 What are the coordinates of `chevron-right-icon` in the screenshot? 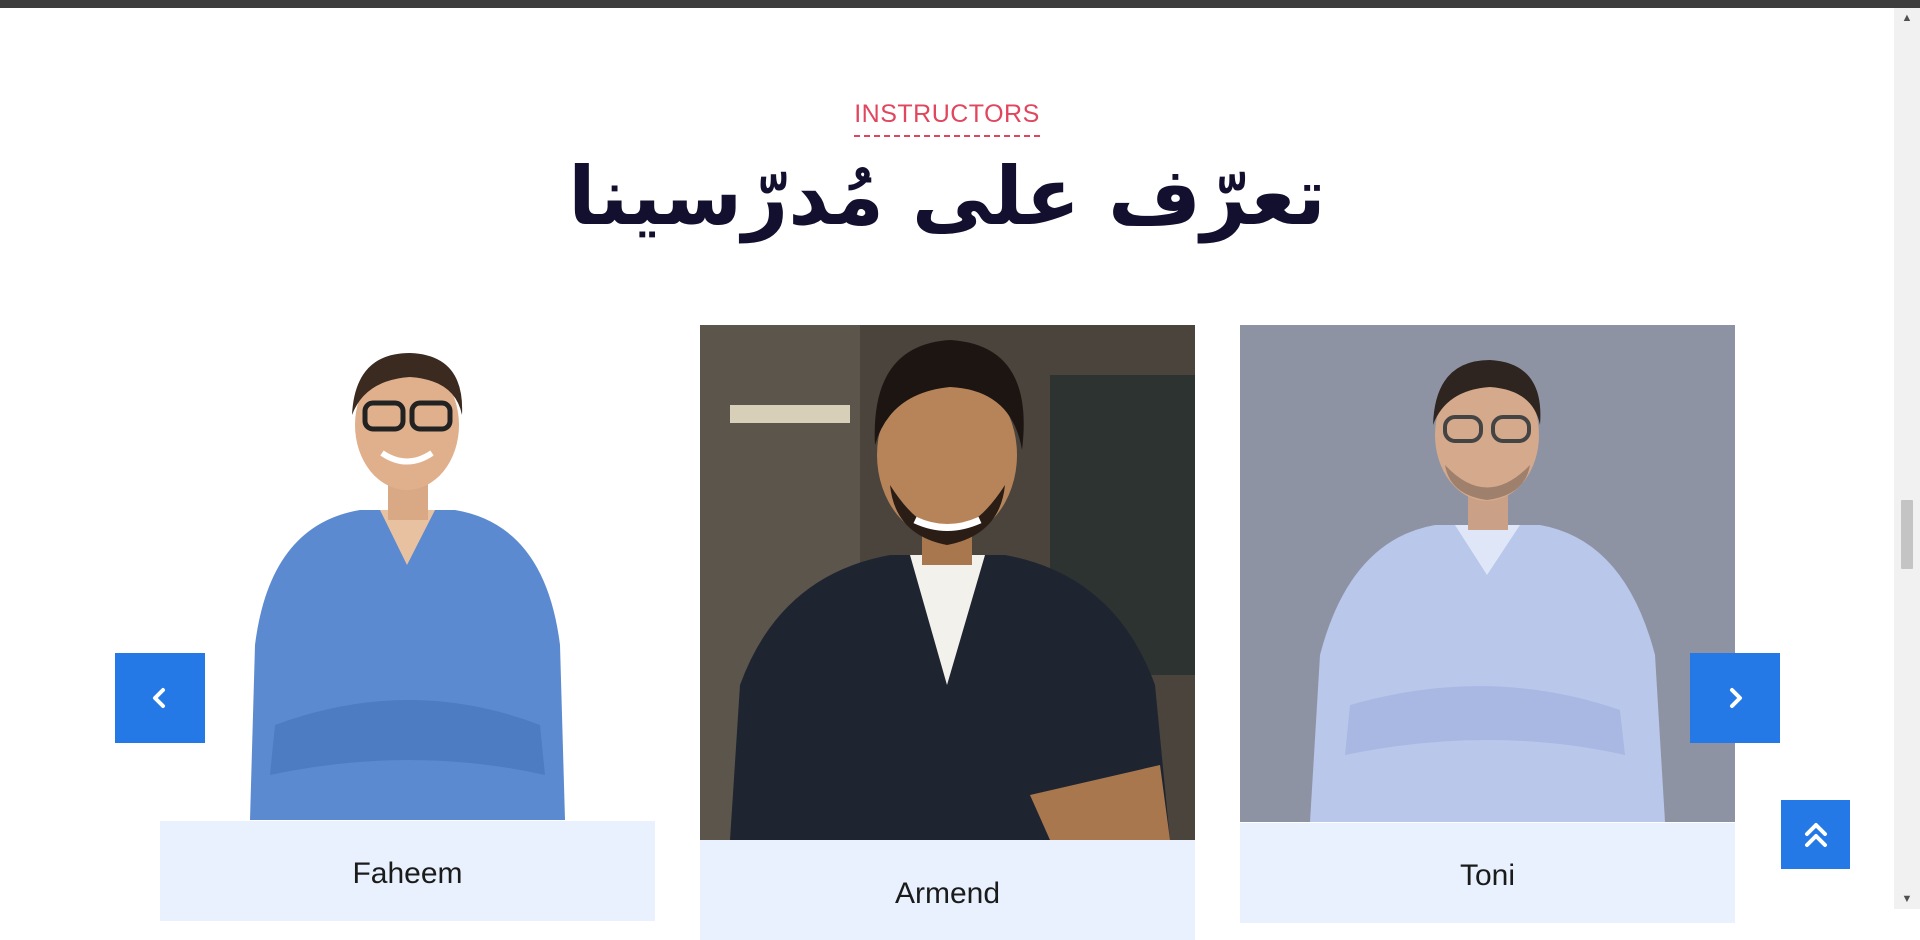 It's located at (1736, 698).